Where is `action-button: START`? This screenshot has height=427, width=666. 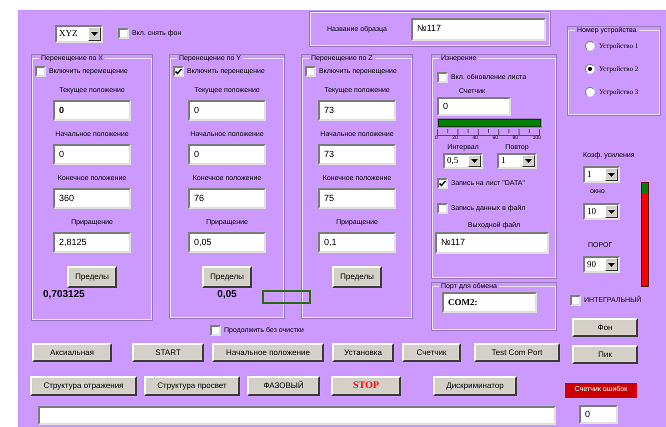 action-button: START is located at coordinates (168, 352).